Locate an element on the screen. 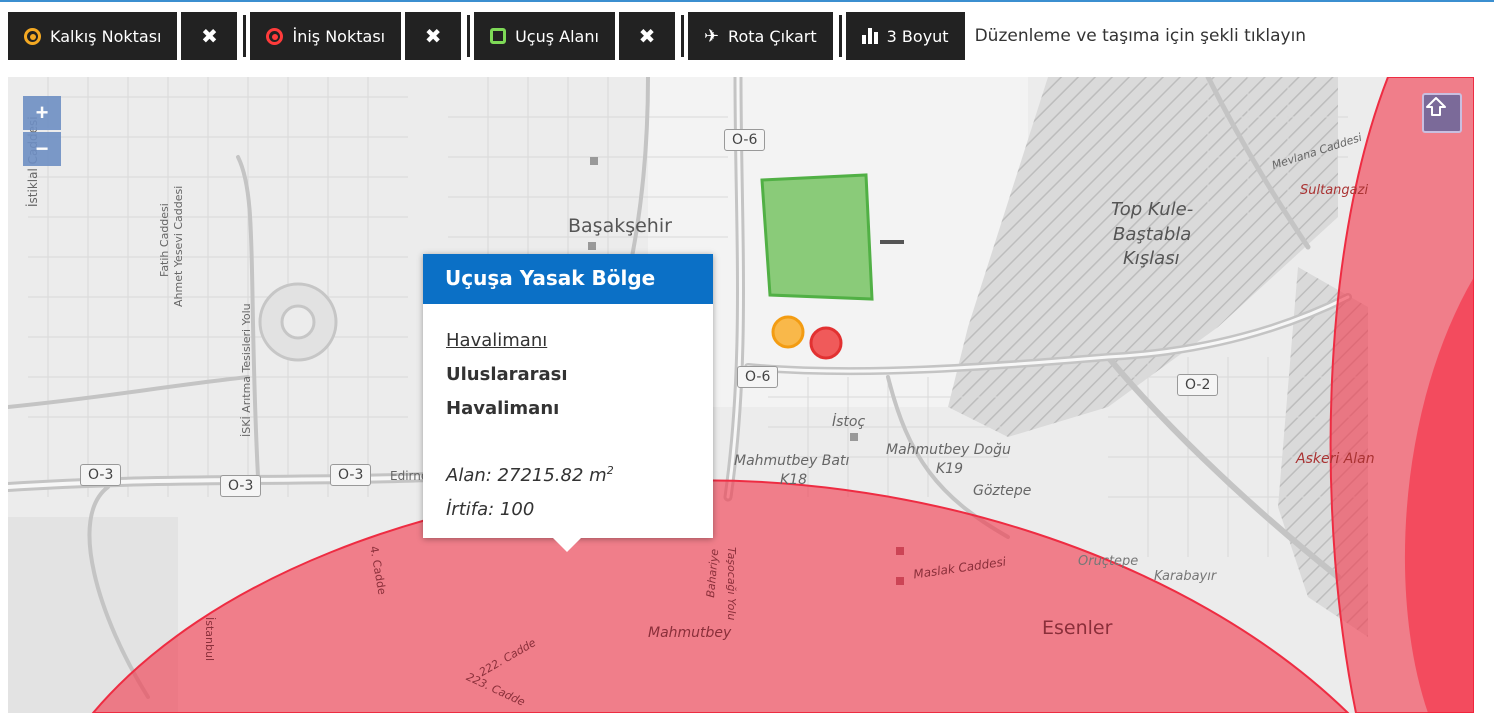  home-arrow-button is located at coordinates (1442, 113).